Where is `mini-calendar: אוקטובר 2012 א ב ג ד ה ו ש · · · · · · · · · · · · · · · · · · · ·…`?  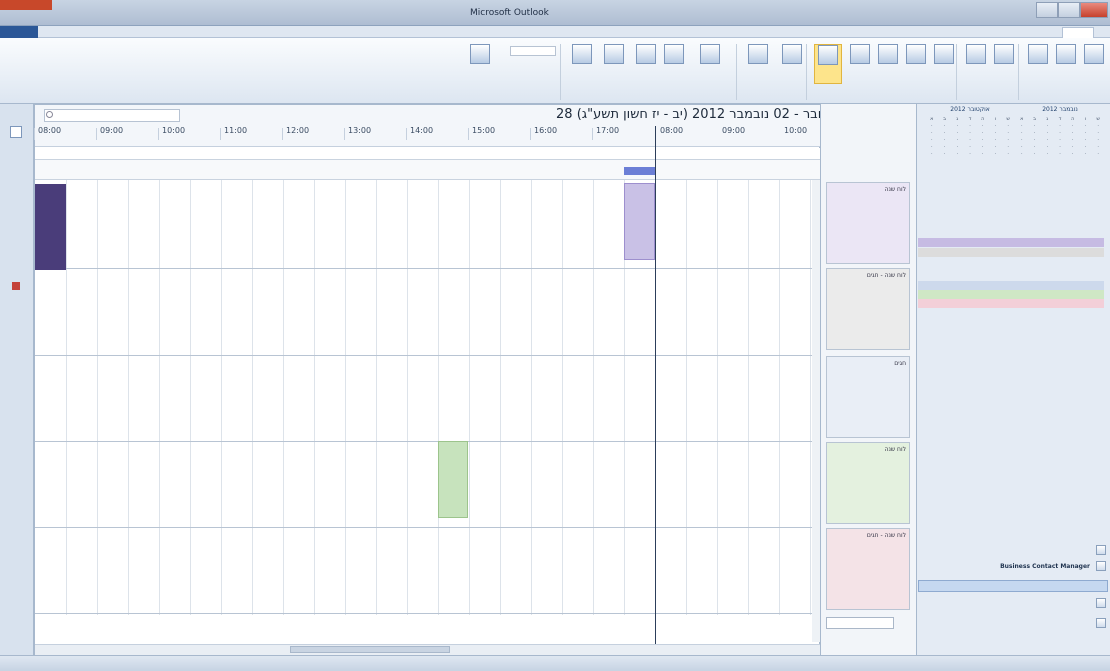
mini-calendar: אוקטובר 2012 א ב ג ד ה ו ש · · · · · · · · · · · · · · · · · · · ·… is located at coordinates (970, 151).